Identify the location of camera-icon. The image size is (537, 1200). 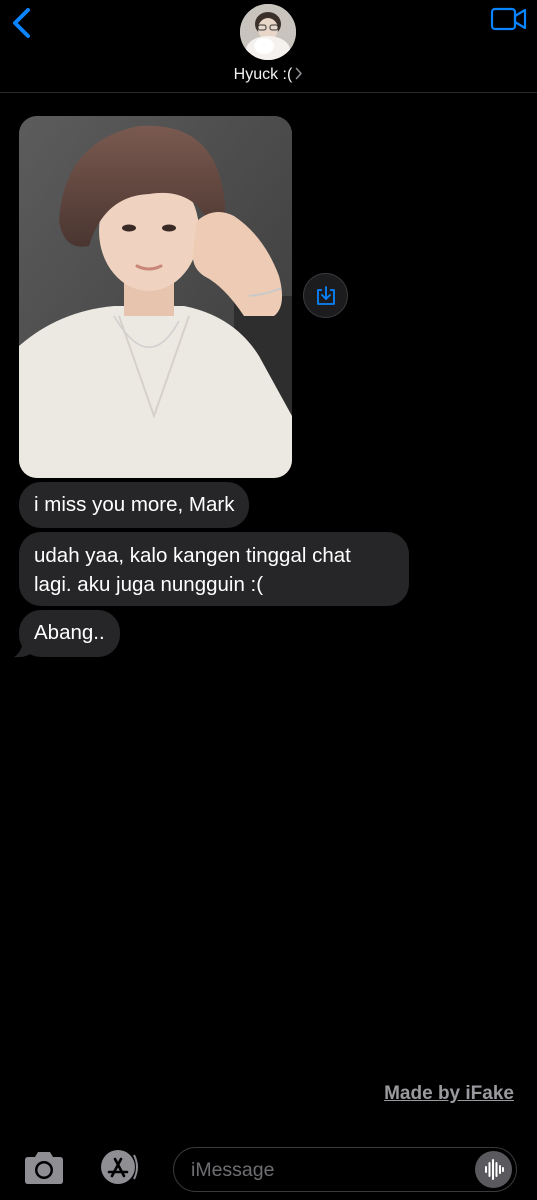
(44, 1168).